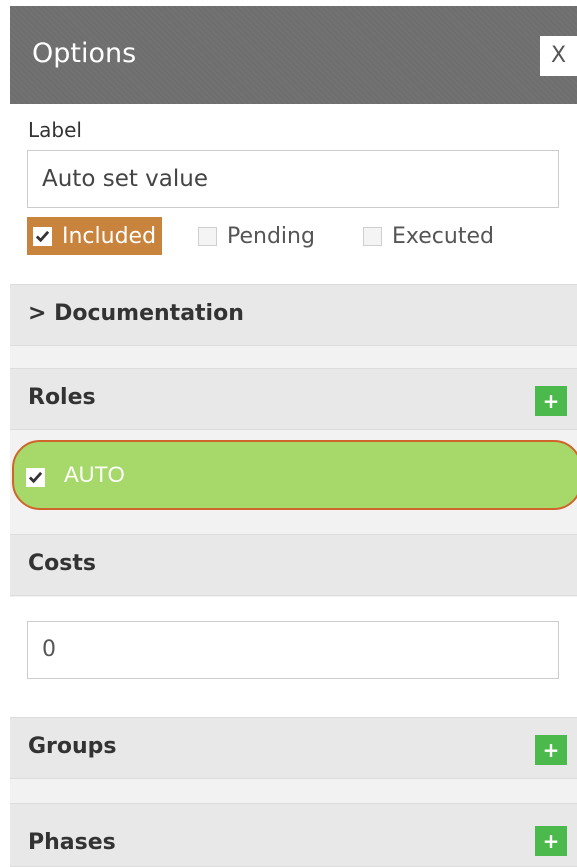  I want to click on status-checkboxes: Included Pending Executed, so click(297, 237).